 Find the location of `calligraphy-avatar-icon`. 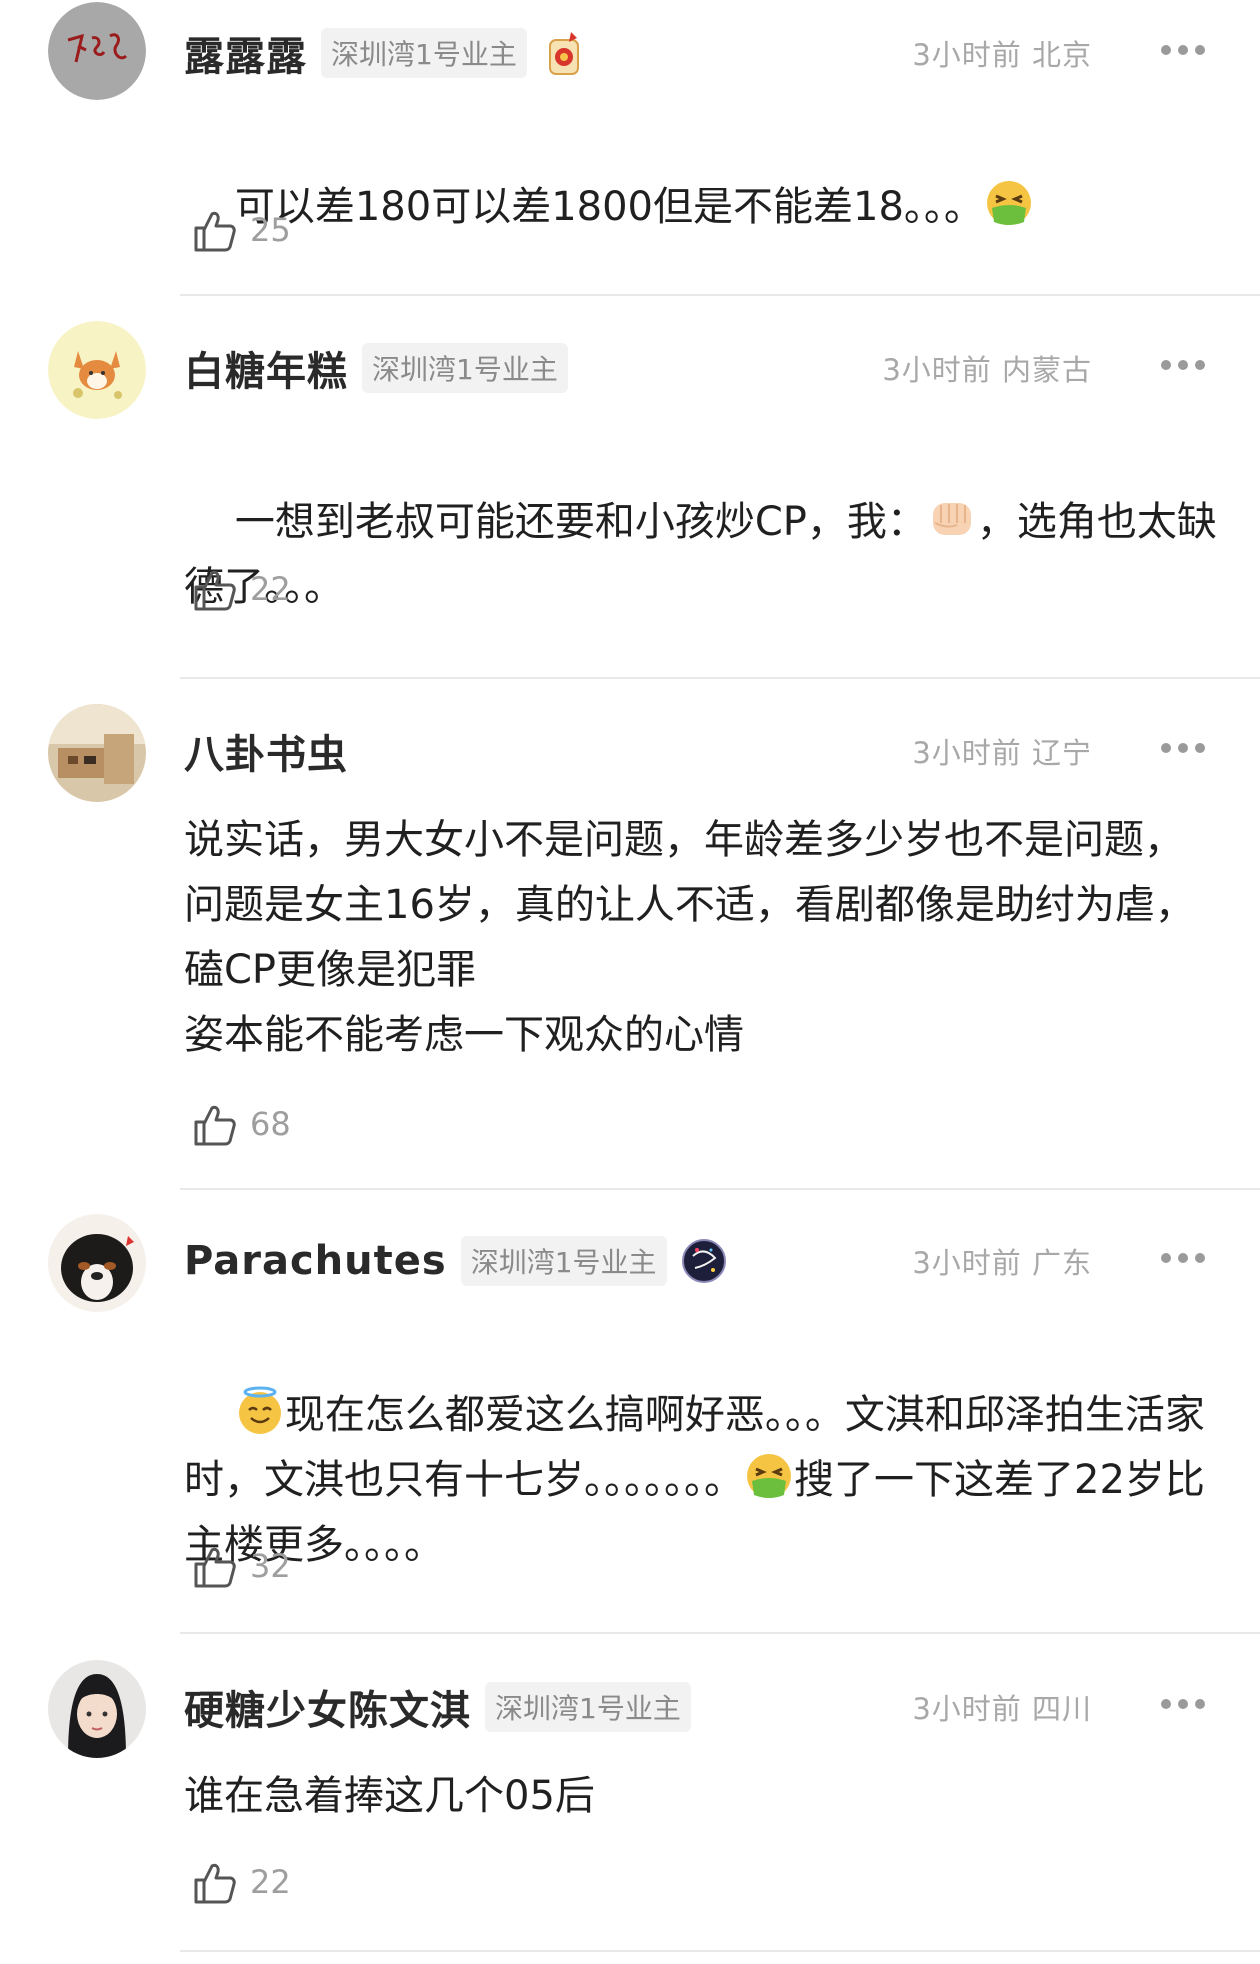

calligraphy-avatar-icon is located at coordinates (97, 51).